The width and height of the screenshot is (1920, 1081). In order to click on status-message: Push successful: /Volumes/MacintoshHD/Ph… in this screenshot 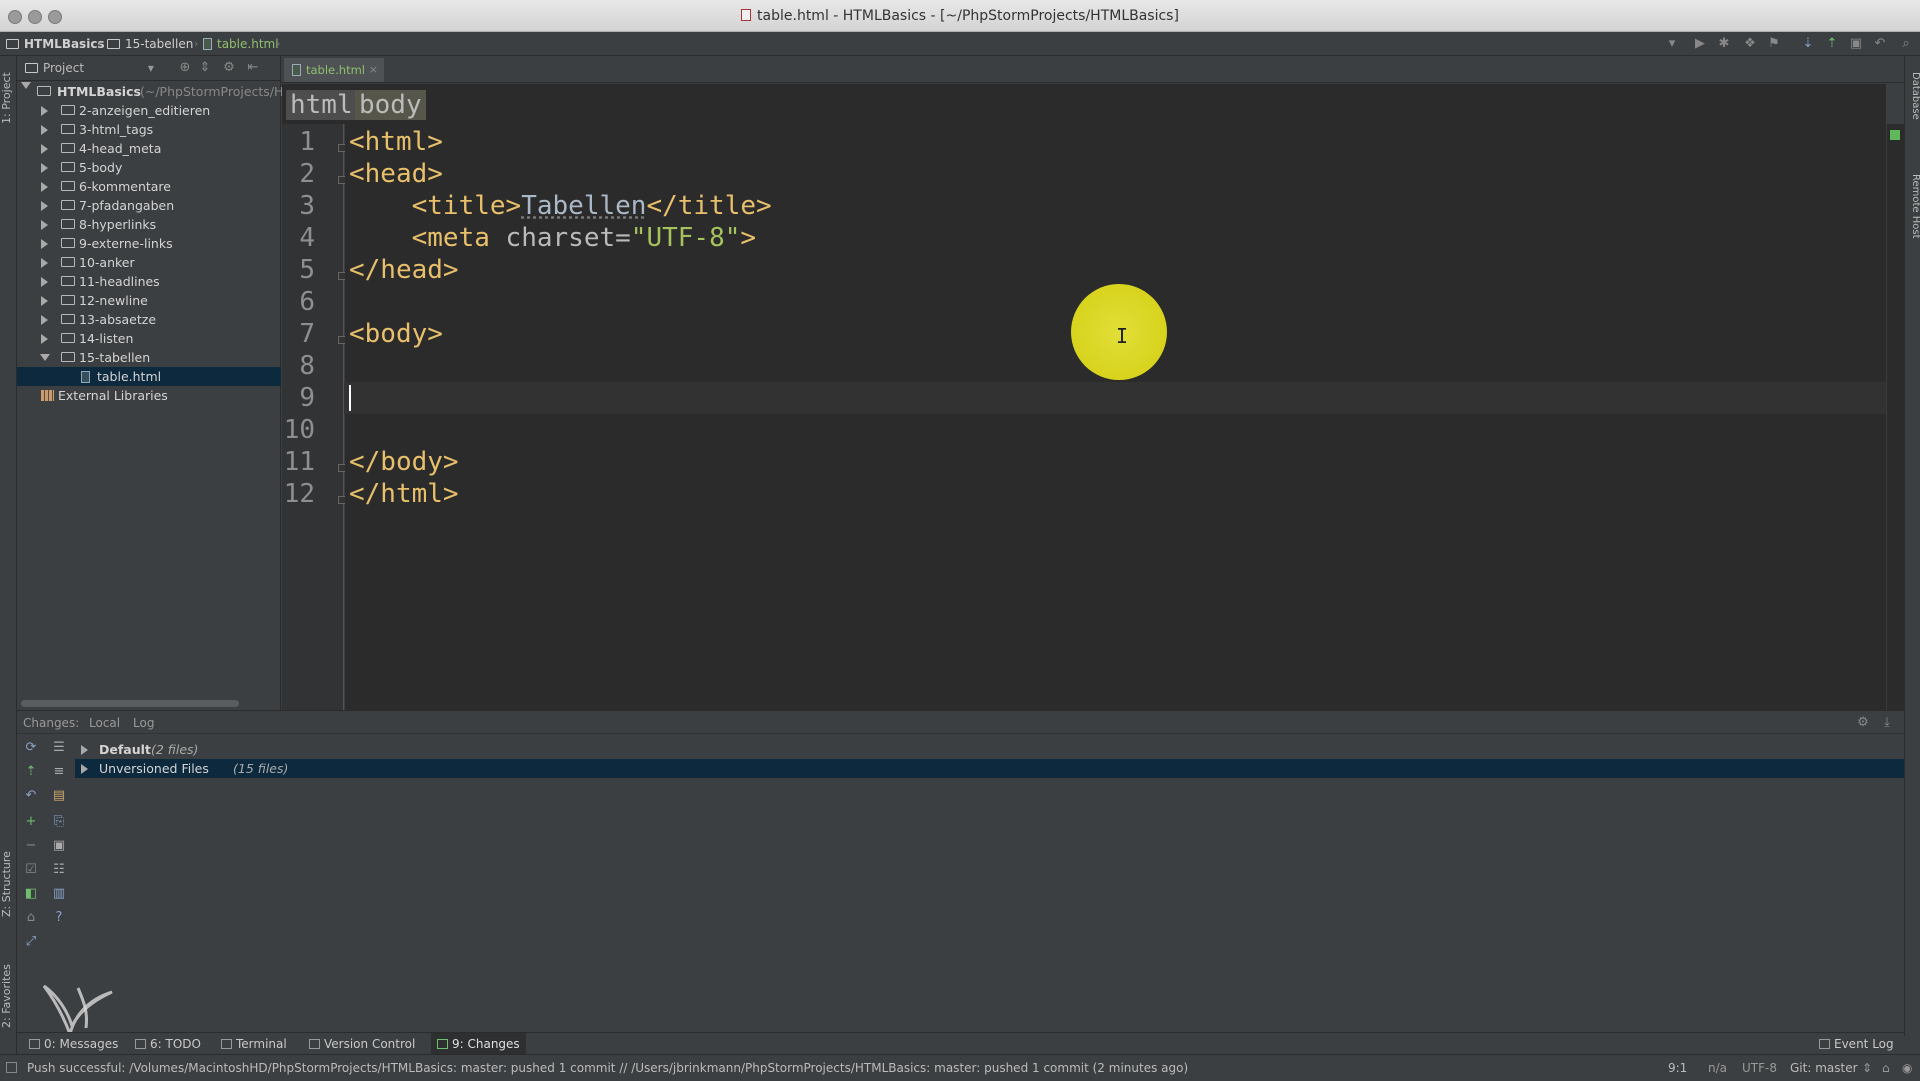, I will do `click(607, 1068)`.